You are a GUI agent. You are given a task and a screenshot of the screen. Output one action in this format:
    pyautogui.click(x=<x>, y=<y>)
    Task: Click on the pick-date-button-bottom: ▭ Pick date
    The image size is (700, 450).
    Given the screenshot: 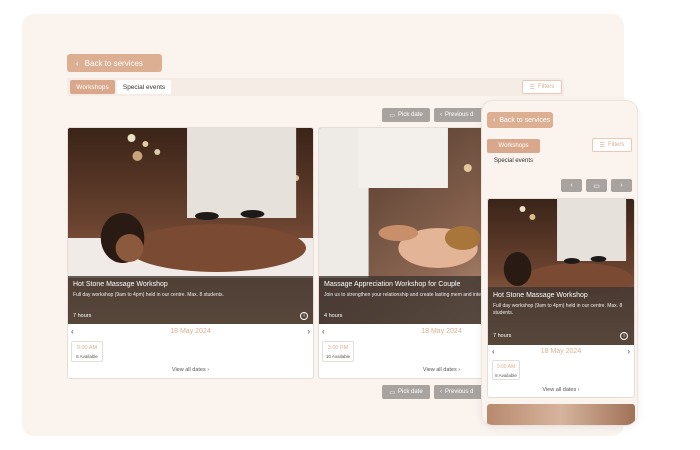 What is the action you would take?
    pyautogui.click(x=406, y=392)
    